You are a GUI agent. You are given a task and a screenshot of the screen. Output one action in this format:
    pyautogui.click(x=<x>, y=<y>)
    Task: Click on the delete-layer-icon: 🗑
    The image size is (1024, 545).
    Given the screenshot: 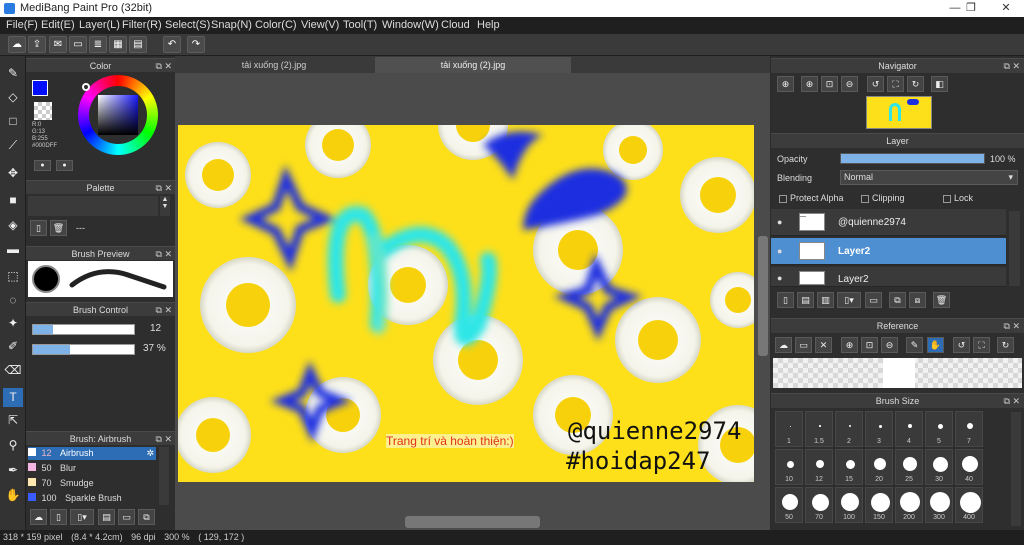 What is the action you would take?
    pyautogui.click(x=941, y=300)
    